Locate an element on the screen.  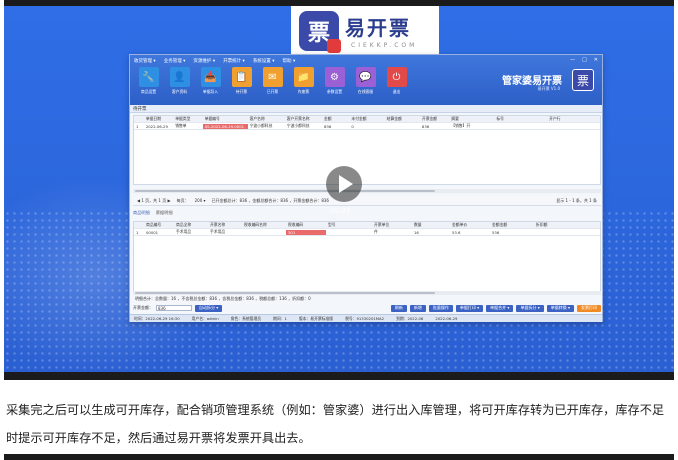
column-header: 开票金额 is located at coordinates (434, 119).